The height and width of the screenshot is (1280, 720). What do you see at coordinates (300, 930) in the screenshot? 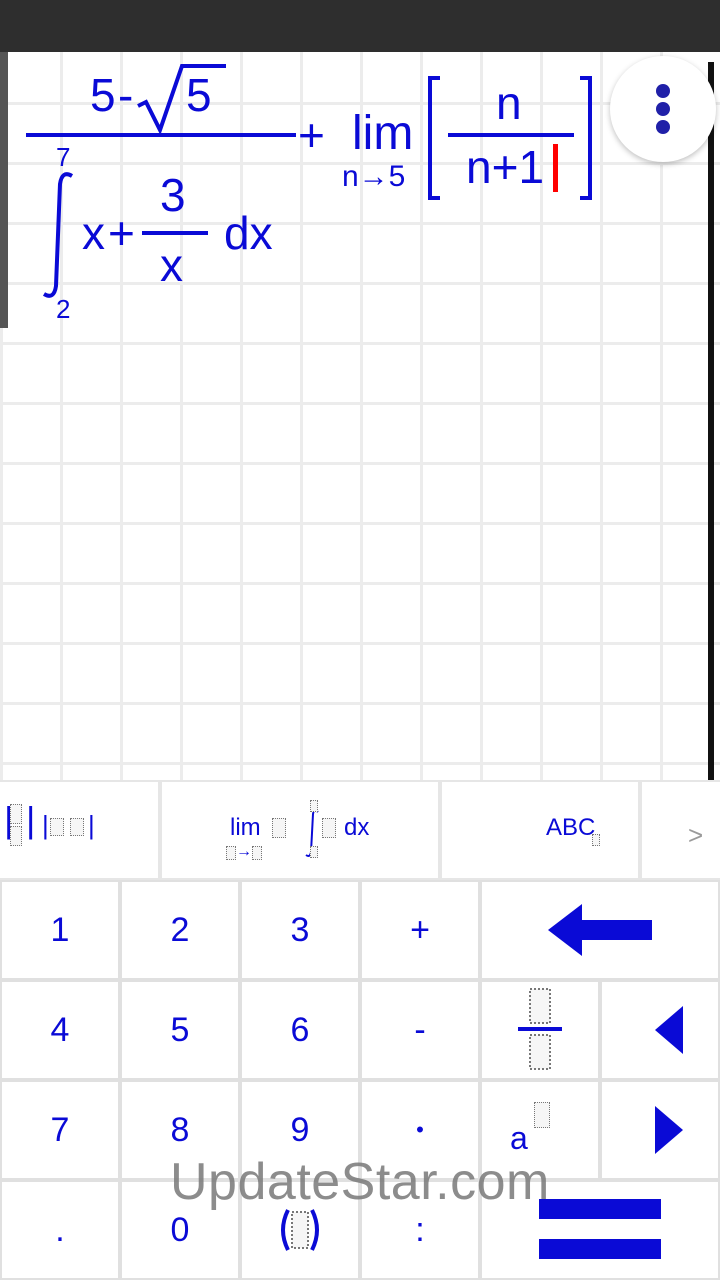
I see `key-3: 3` at bounding box center [300, 930].